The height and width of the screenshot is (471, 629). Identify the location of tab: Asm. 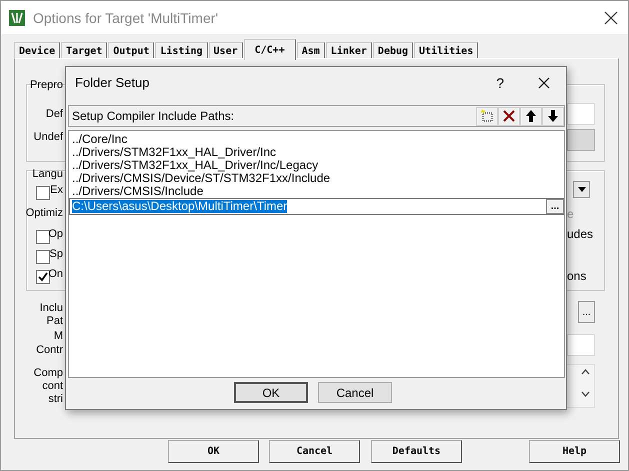
(310, 50).